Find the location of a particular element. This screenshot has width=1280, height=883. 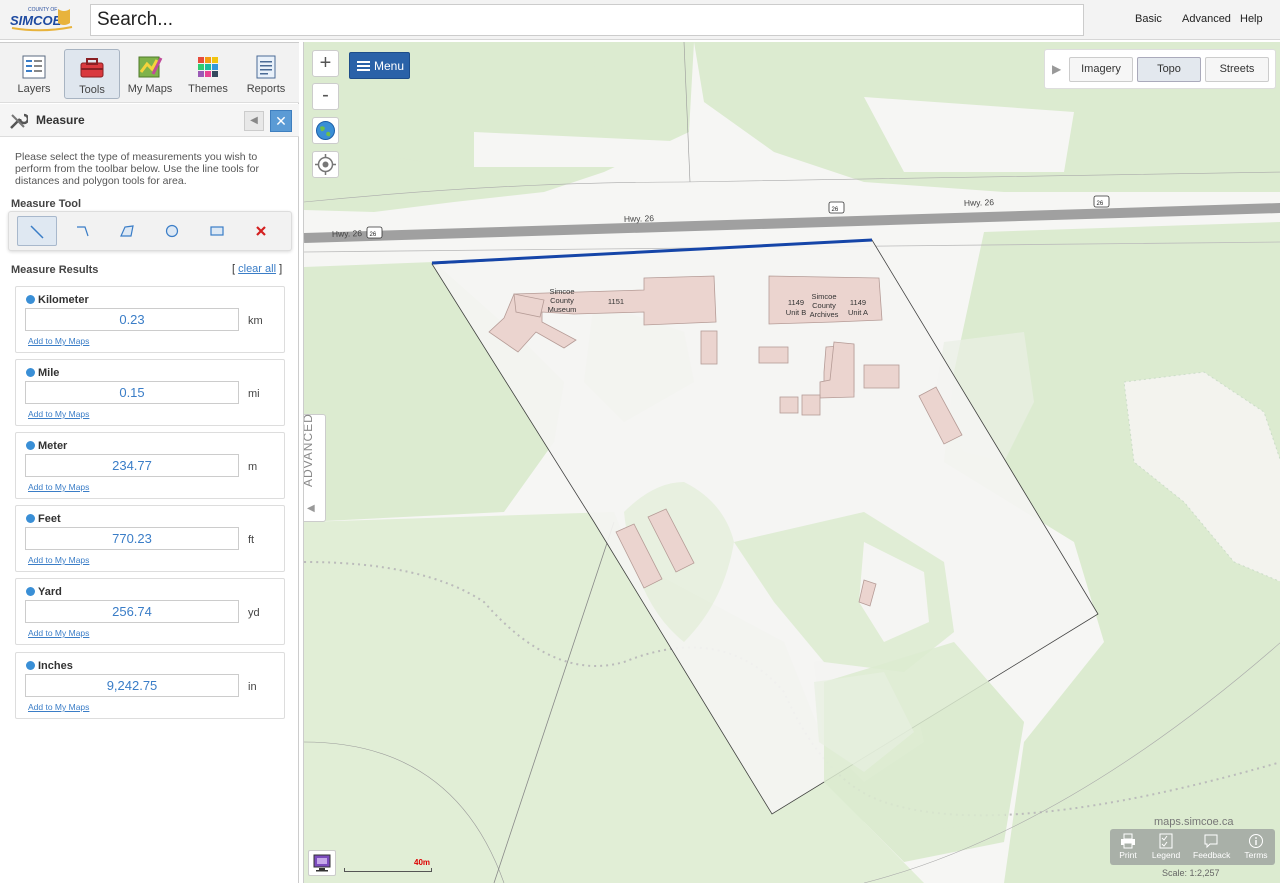

print-icon is located at coordinates (1128, 841).